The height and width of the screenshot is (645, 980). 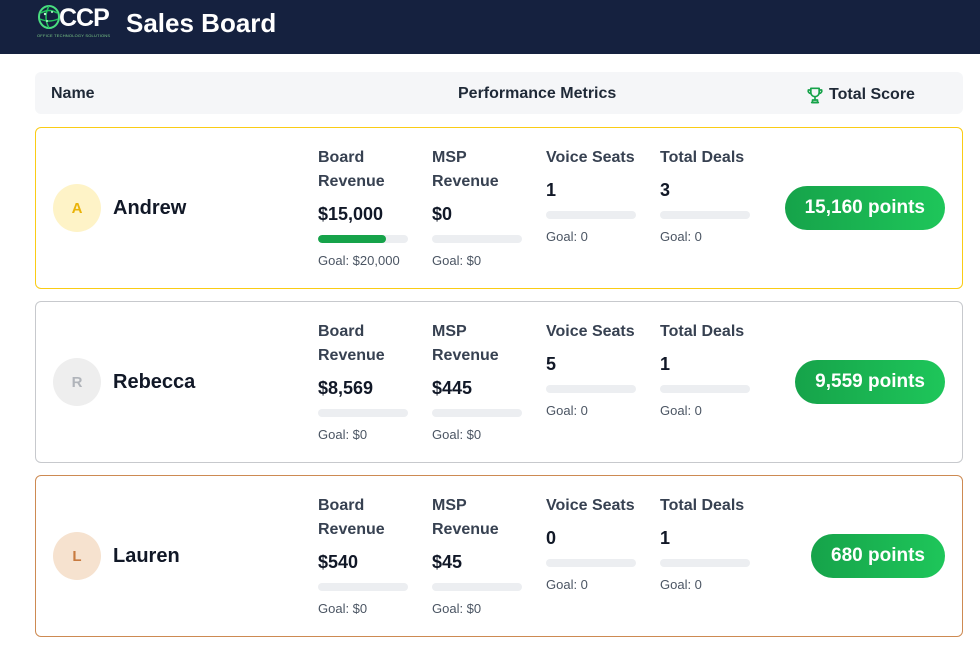 What do you see at coordinates (442, 214) in the screenshot?
I see `msp-revenue-value: $0` at bounding box center [442, 214].